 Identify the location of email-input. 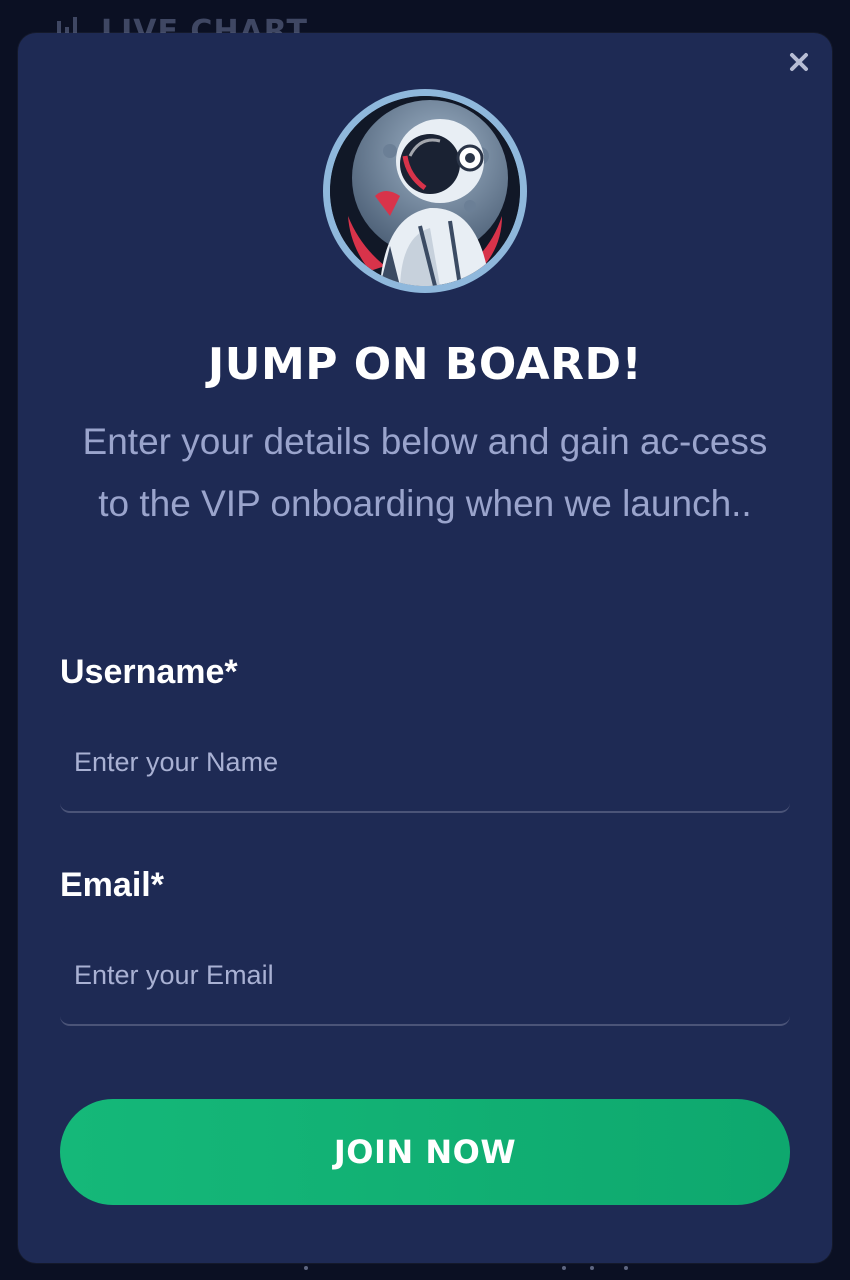
(425, 976).